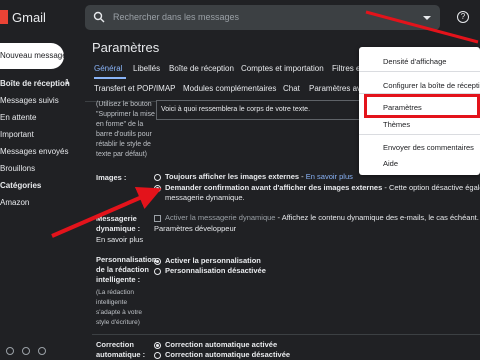  I want to click on compose-label: Nouveau message, so click(33, 55).